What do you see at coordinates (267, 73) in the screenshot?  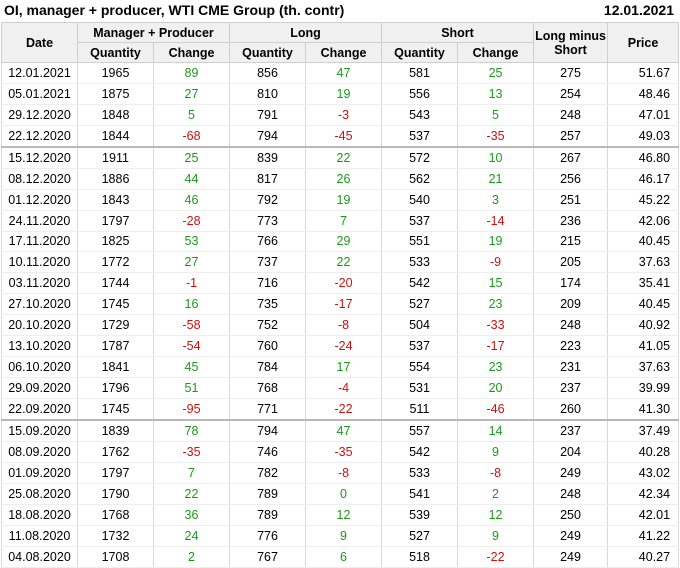 I see `cell-long-quantity: 856` at bounding box center [267, 73].